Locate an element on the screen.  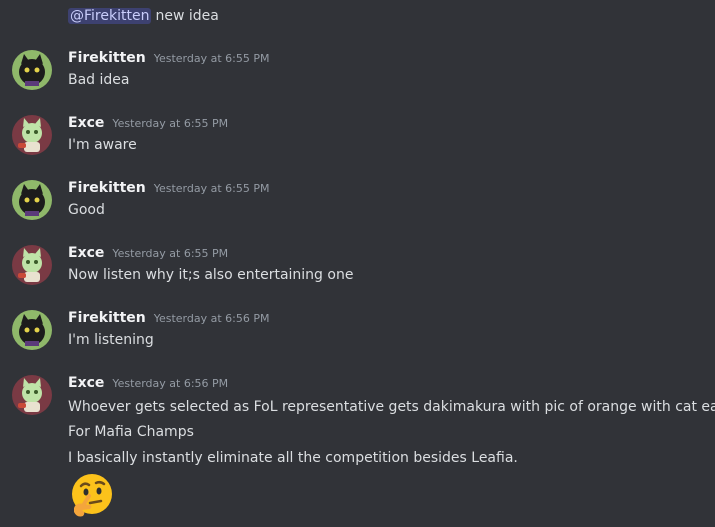
user-mention: @Firekitten is located at coordinates (110, 16).